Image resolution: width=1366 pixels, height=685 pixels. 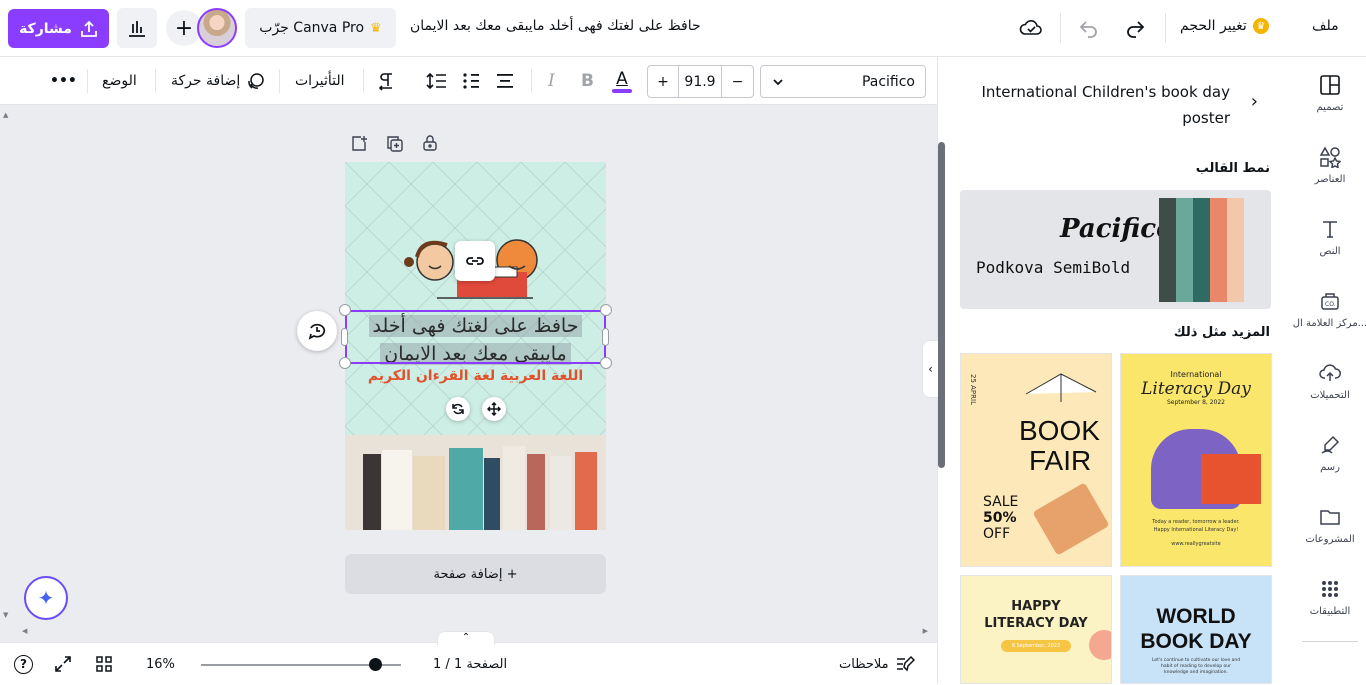 I want to click on align-center-icon, so click(x=505, y=81).